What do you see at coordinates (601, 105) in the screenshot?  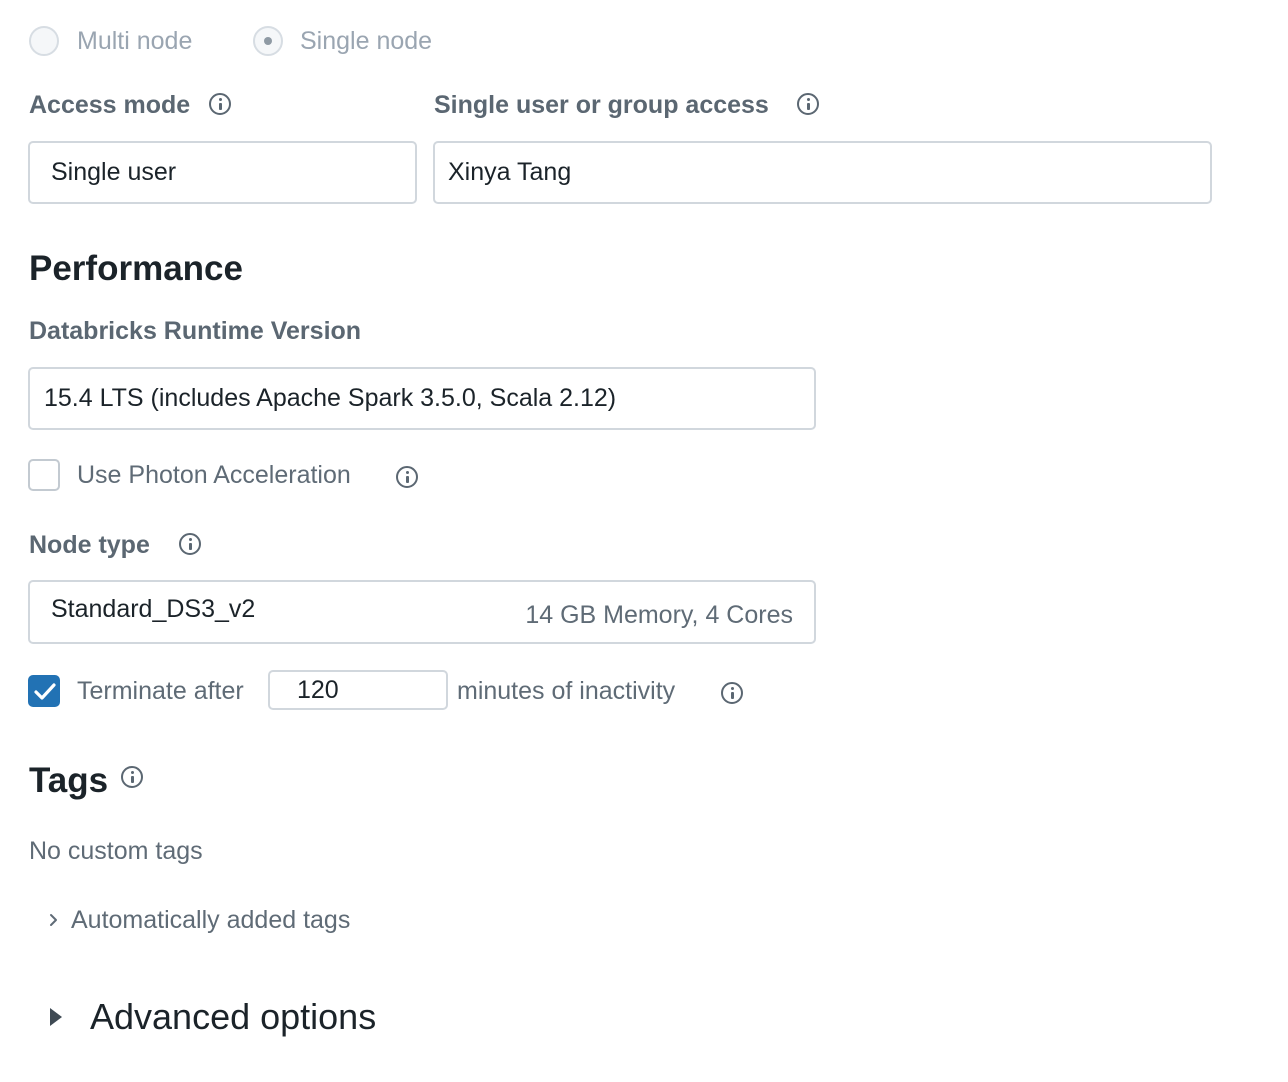 I see `user-access-label: Single user or group access` at bounding box center [601, 105].